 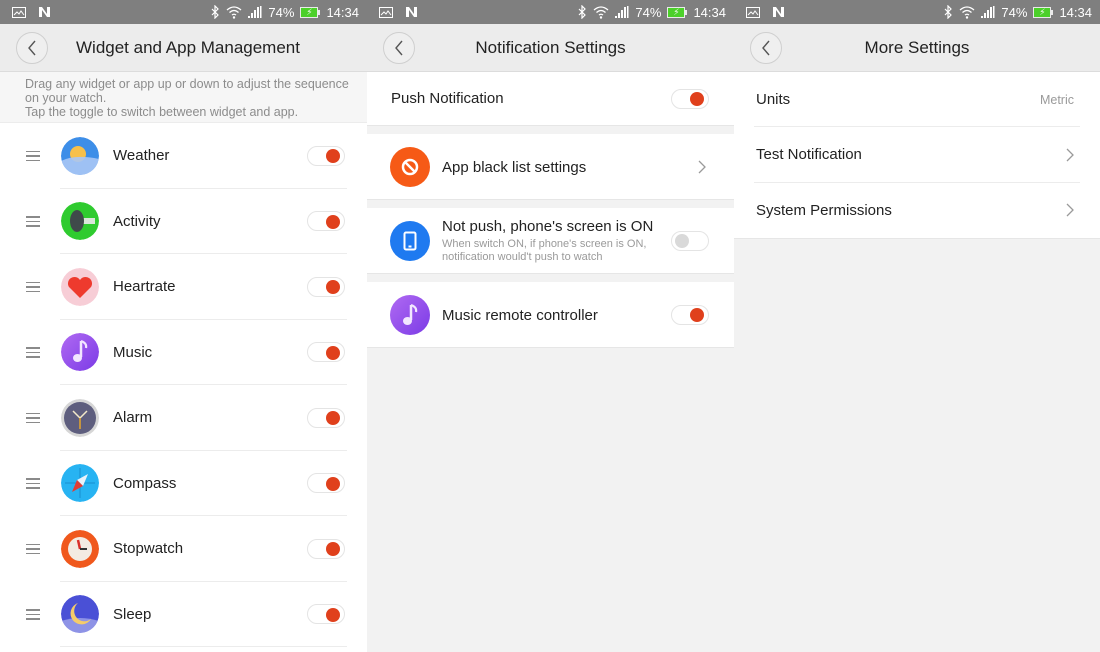 I want to click on system-permissions-label: System Permissions, so click(x=824, y=210).